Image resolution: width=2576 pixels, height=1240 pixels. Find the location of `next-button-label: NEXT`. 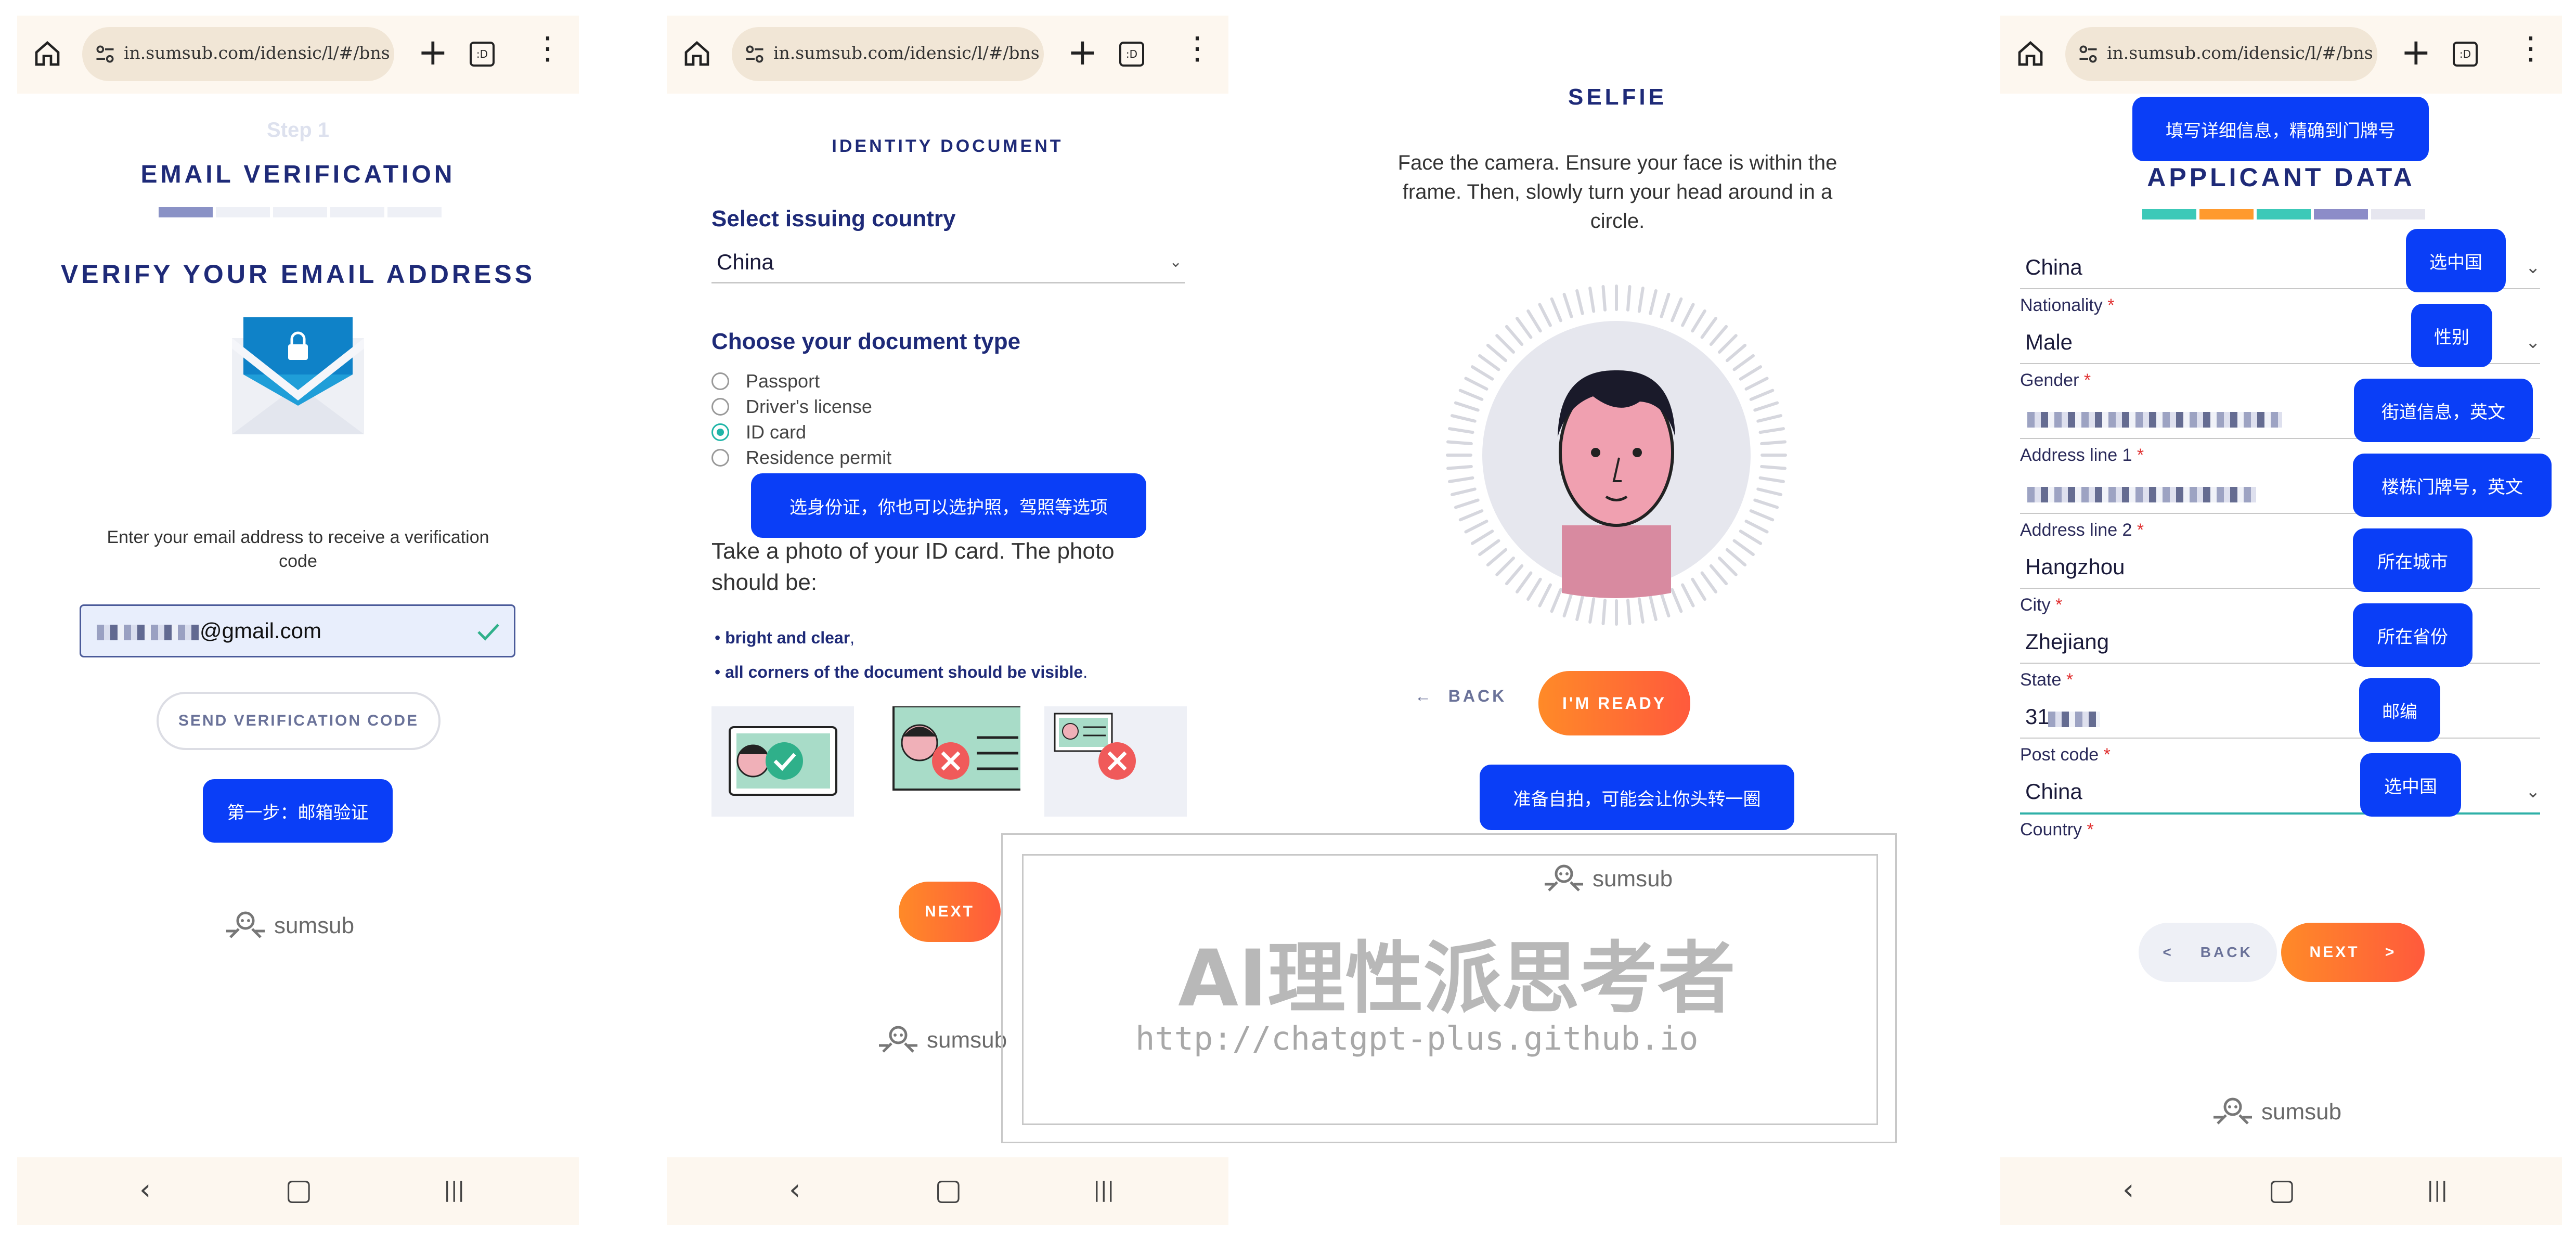

next-button-label: NEXT is located at coordinates (2334, 952).